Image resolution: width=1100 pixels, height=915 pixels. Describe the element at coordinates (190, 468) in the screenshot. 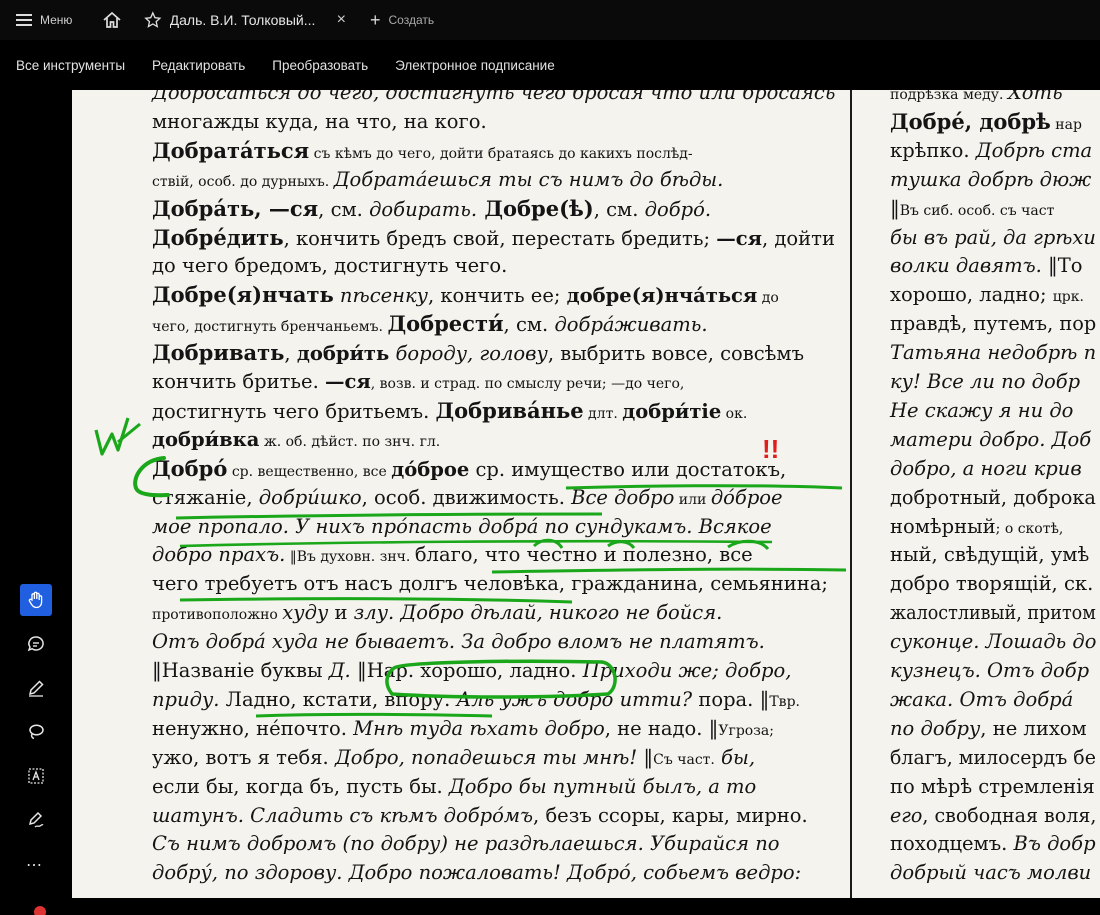

I see `text-run: Добро́` at that location.